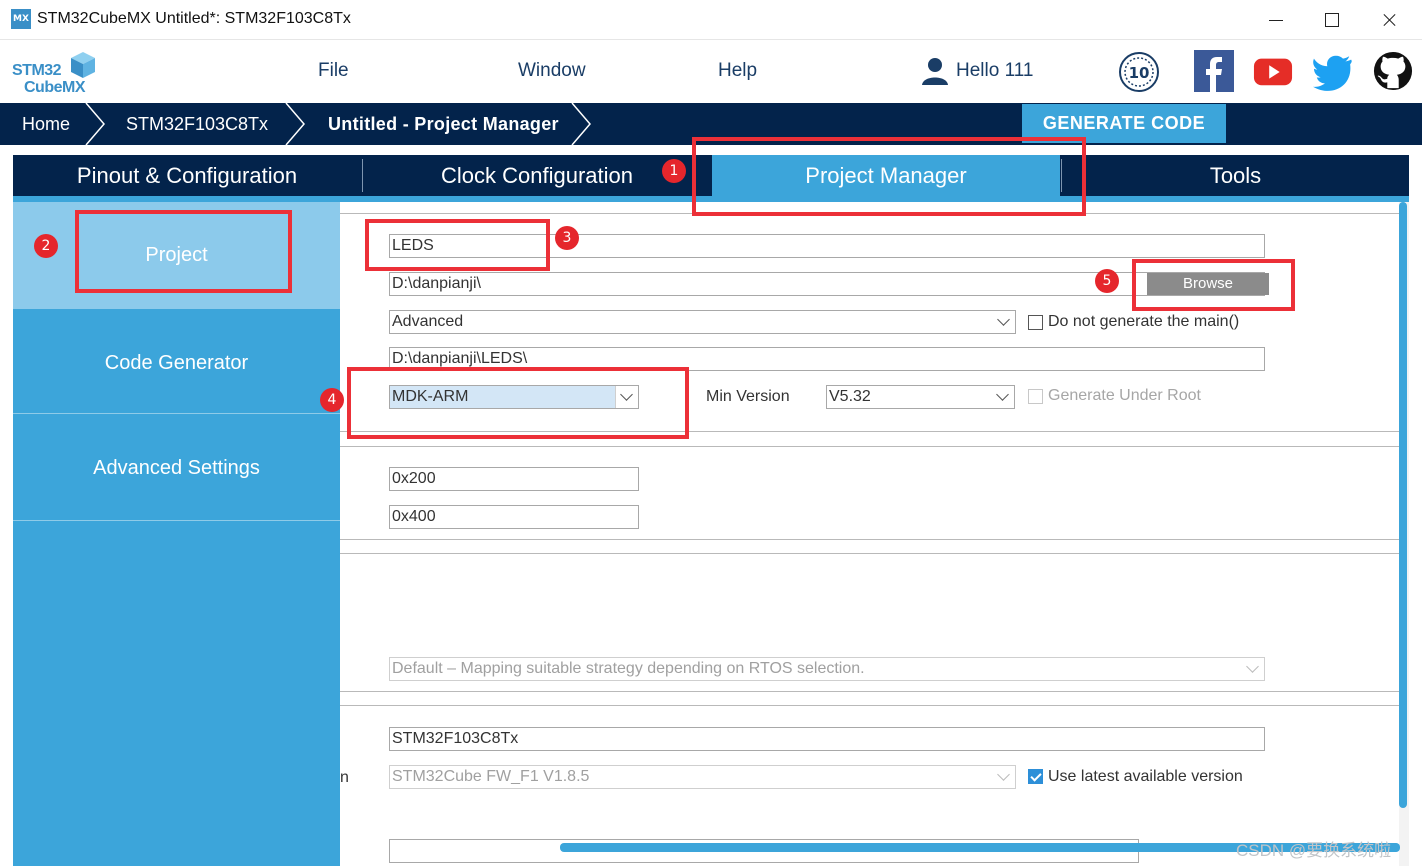 Image resolution: width=1422 pixels, height=866 pixels. Describe the element at coordinates (176, 361) in the screenshot. I see `sidebar-item-code-generator: Code Generator` at that location.